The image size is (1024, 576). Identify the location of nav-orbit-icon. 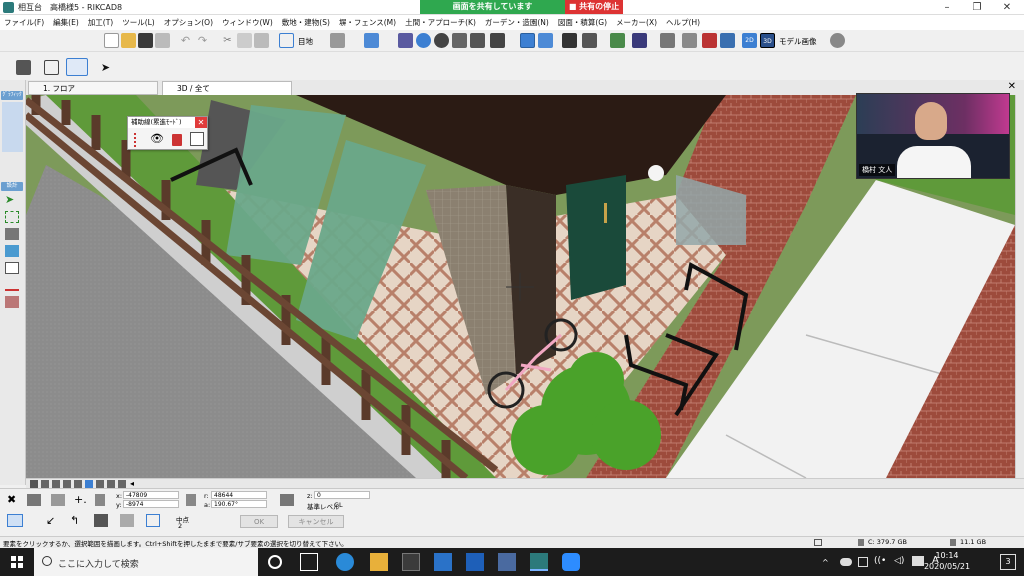
(89, 484).